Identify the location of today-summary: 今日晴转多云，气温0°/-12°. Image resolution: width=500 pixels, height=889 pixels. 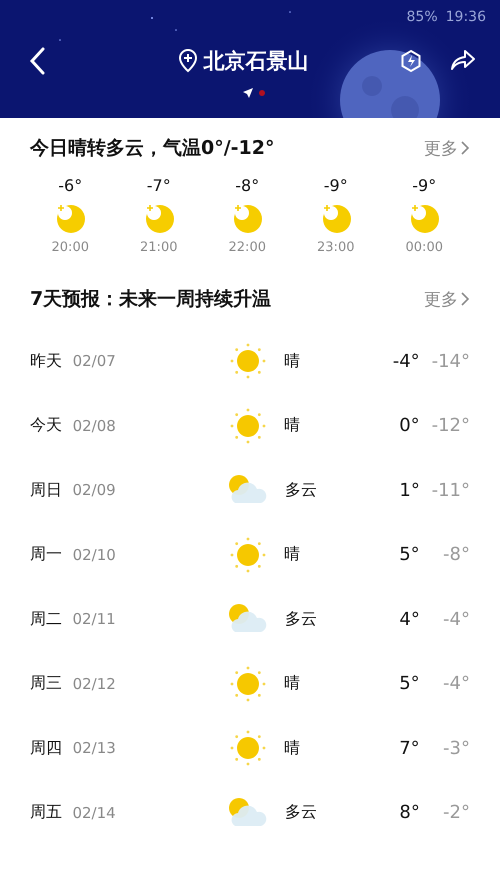
(152, 148).